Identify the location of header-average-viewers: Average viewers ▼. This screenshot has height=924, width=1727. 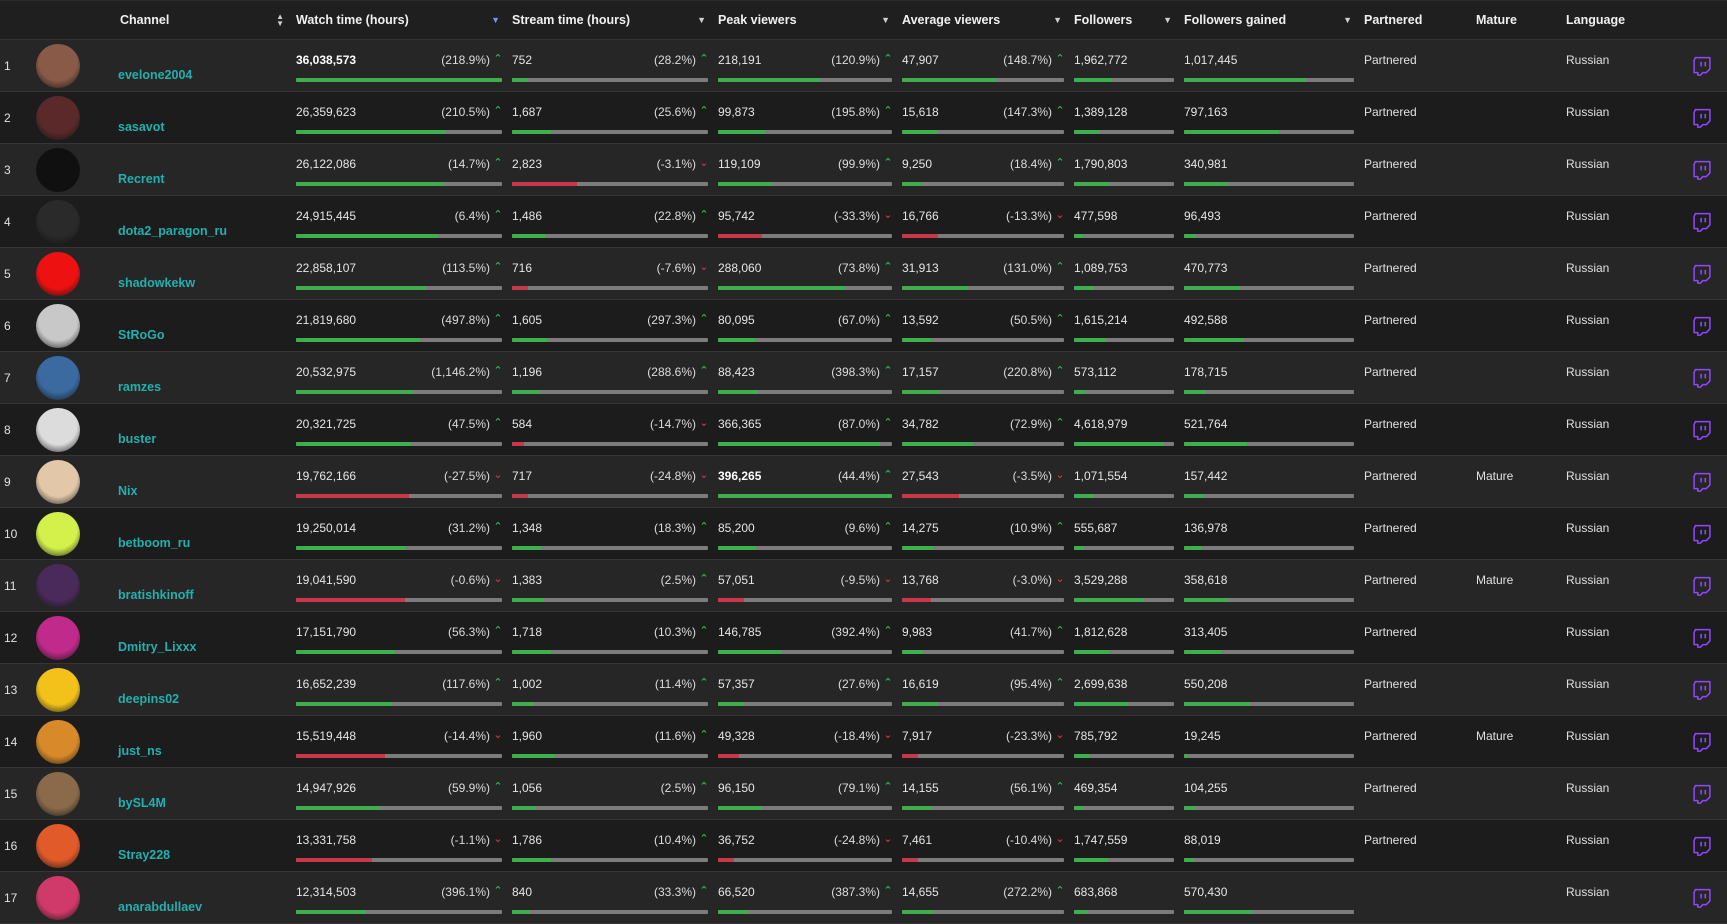
(984, 20).